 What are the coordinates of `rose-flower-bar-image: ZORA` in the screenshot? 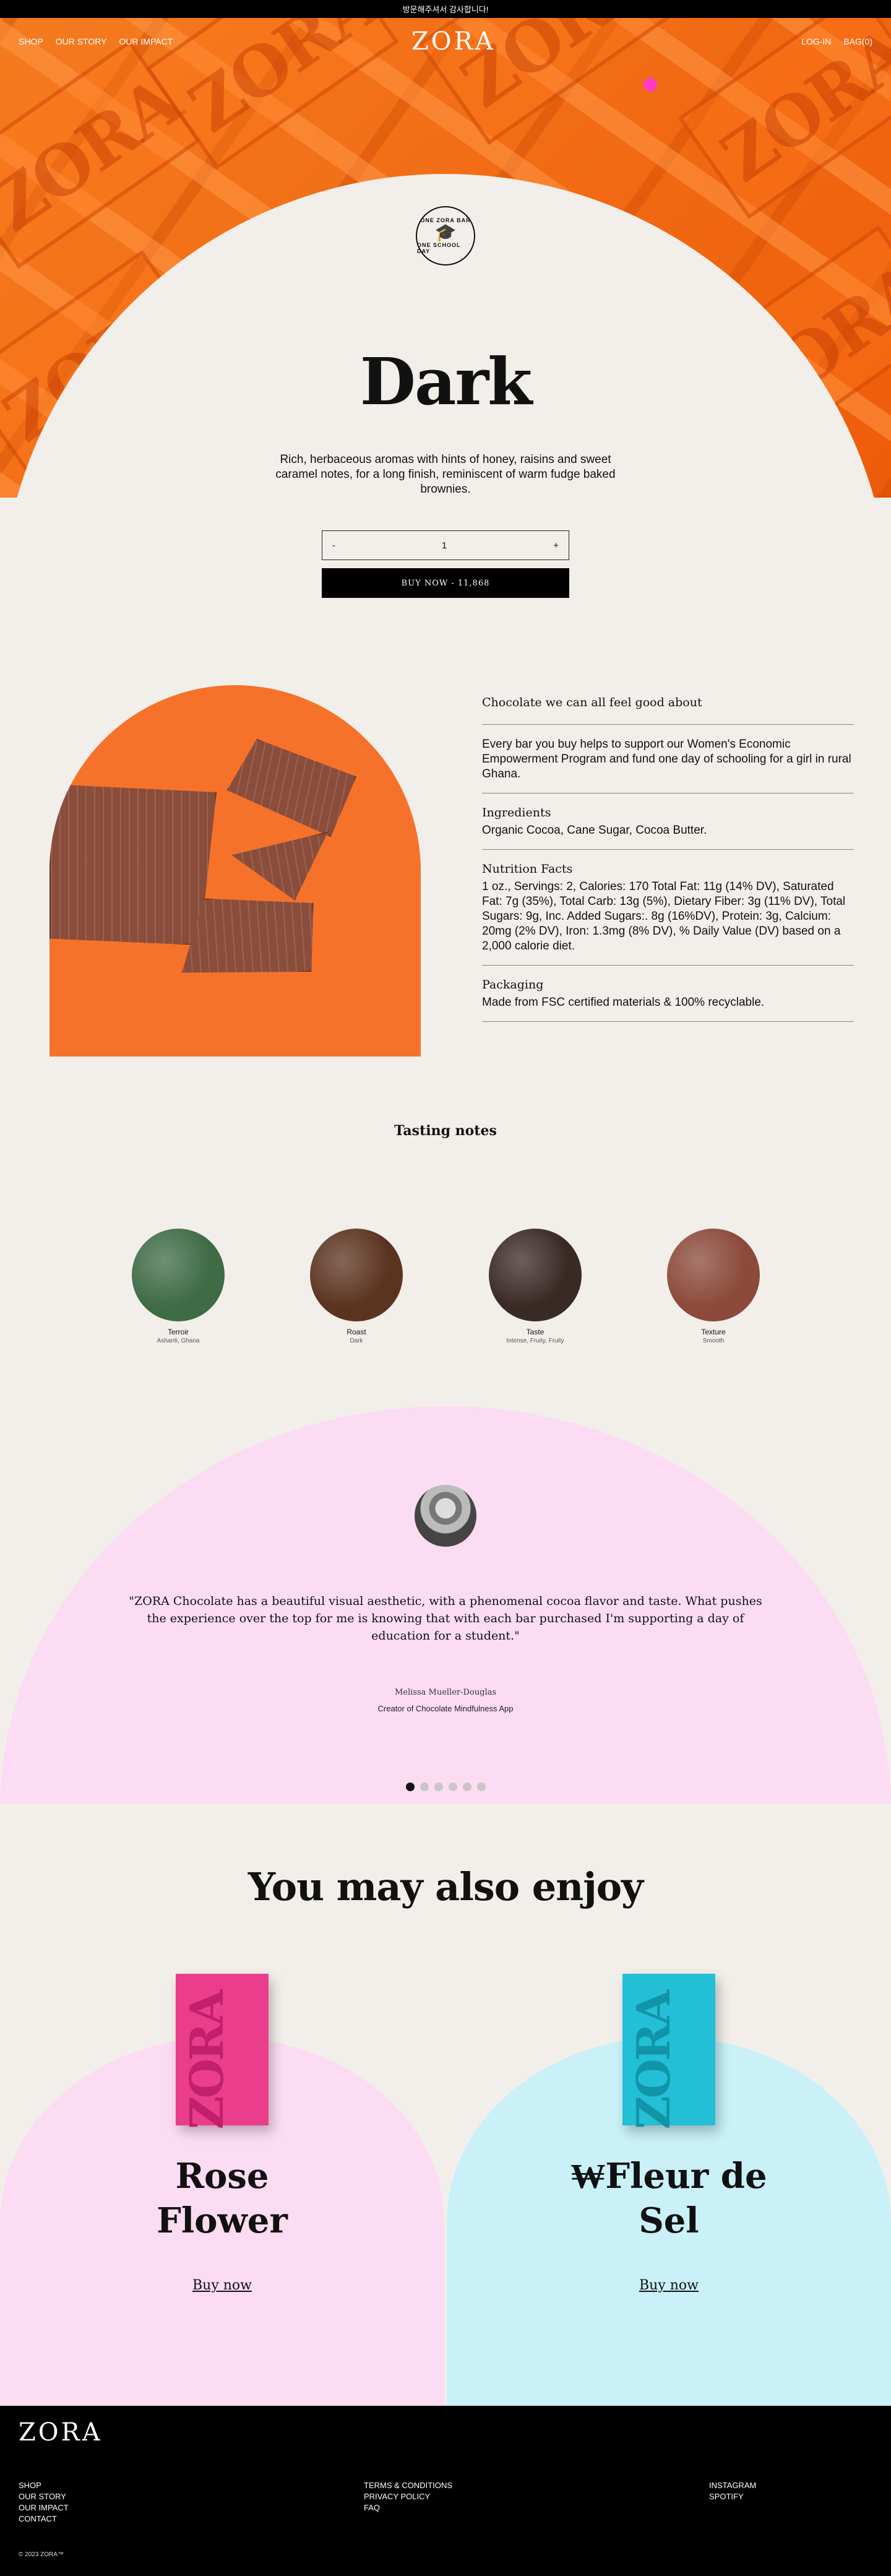 It's located at (222, 2051).